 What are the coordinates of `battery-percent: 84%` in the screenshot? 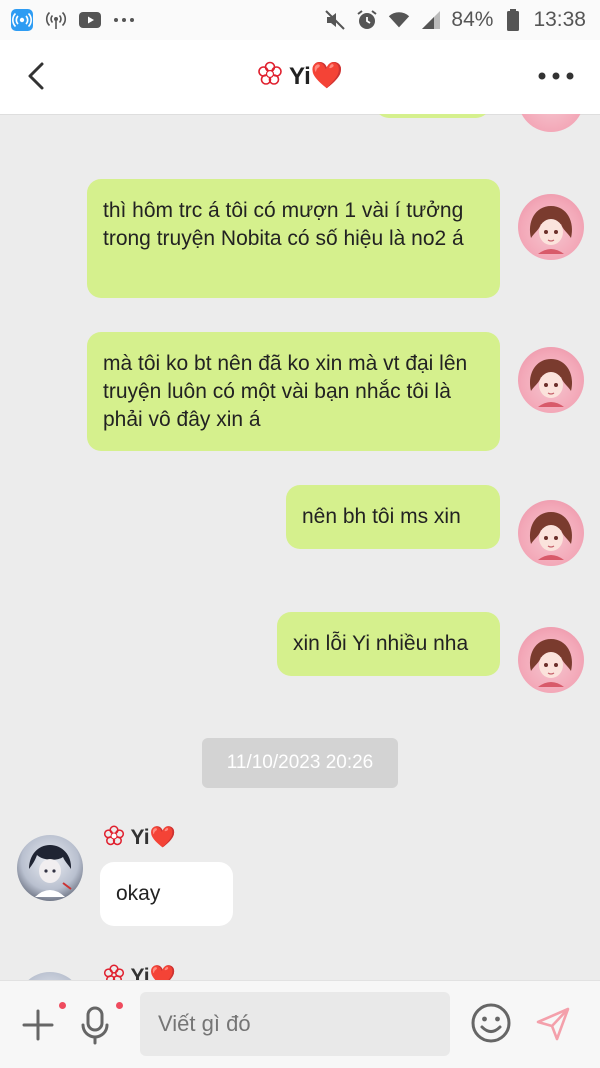 It's located at (472, 19).